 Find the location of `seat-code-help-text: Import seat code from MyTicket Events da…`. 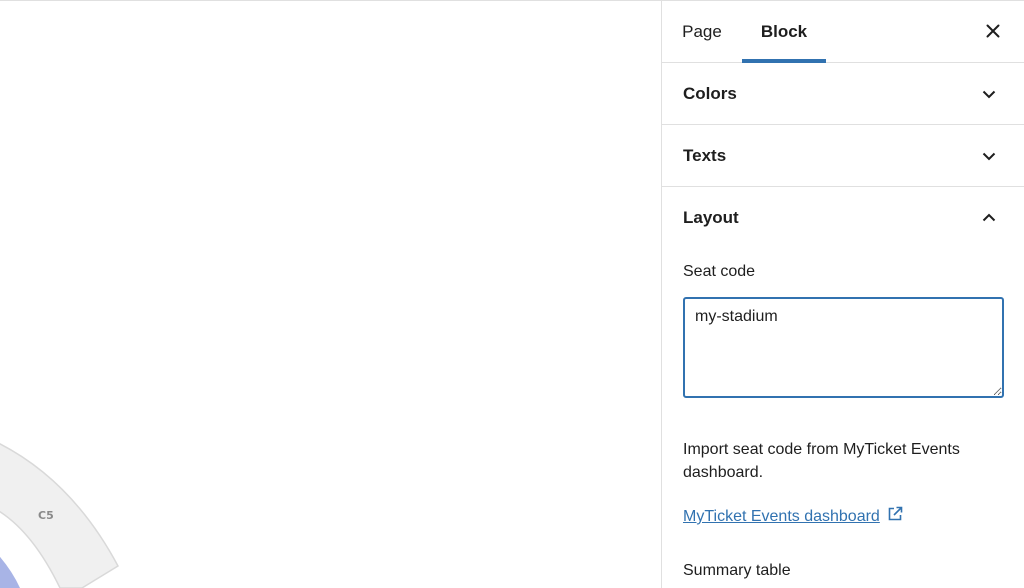

seat-code-help-text: Import seat code from MyTicket Events da… is located at coordinates (821, 461).